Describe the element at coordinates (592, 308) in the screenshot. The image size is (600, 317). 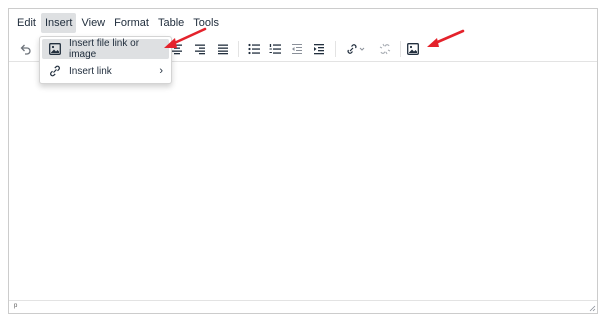
I see `resize-handle-icon` at that location.